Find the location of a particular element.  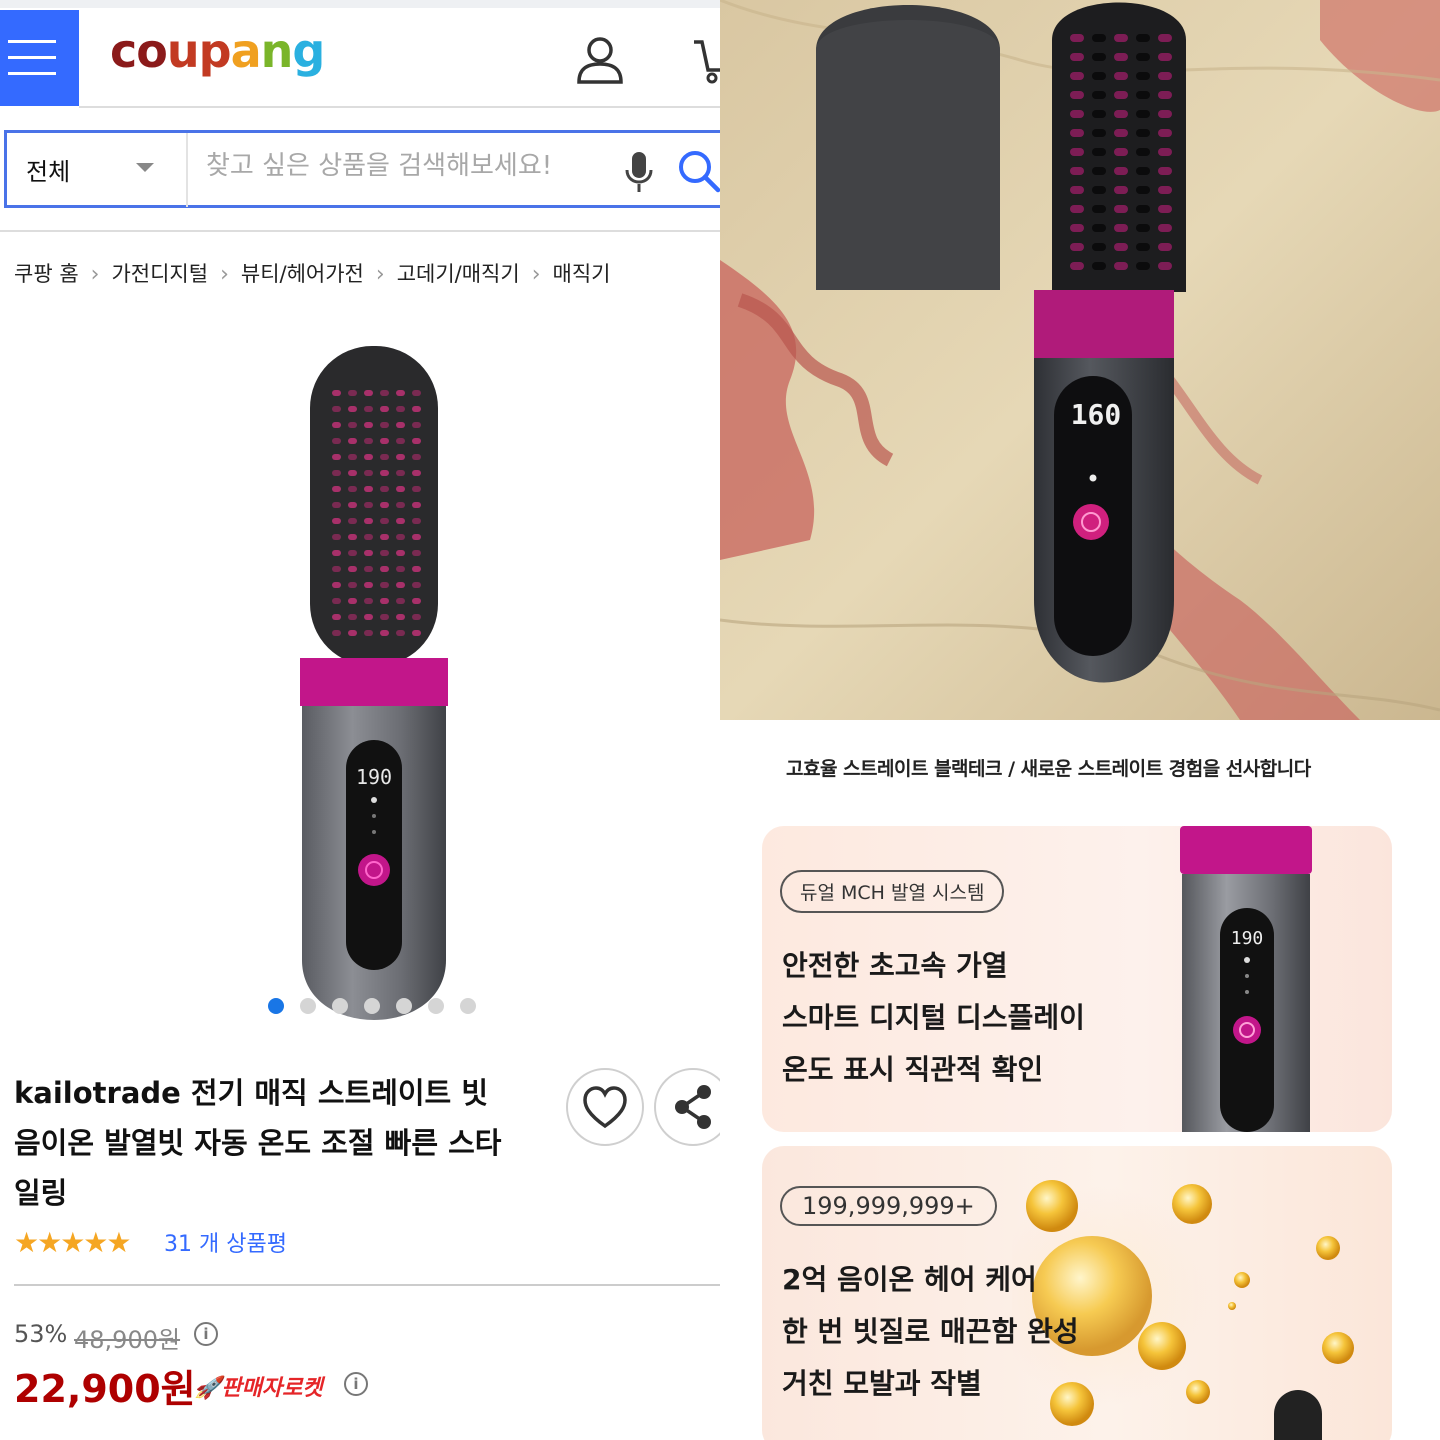

breadcrumb-item-curling: 고데기/매직기 is located at coordinates (458, 274).